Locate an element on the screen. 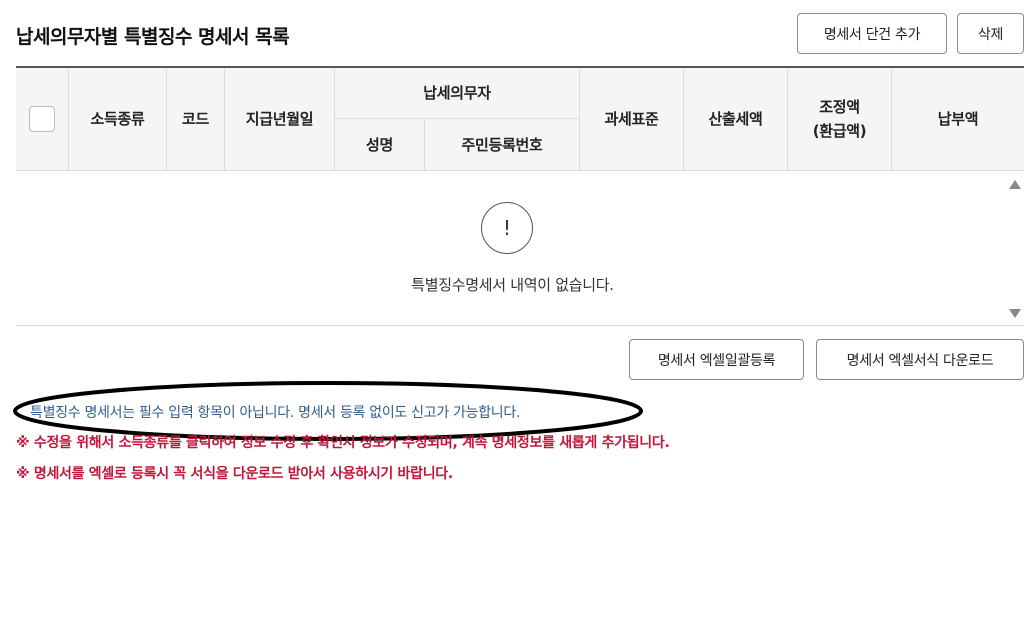  header-pay-date: 지급년월일 is located at coordinates (279, 119).